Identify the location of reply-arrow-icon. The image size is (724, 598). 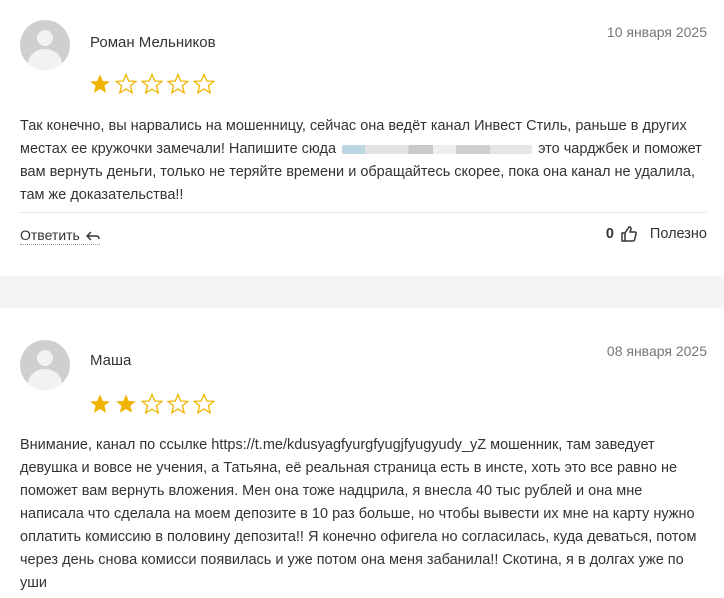
(92, 236).